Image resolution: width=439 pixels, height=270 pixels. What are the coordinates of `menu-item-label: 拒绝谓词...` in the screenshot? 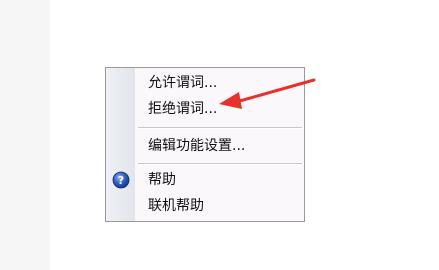 It's located at (183, 109).